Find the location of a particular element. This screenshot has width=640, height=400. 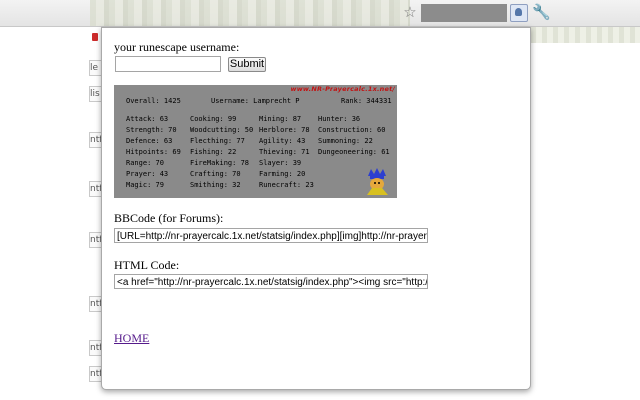

sig-stat: Defence: 63 is located at coordinates (149, 141).